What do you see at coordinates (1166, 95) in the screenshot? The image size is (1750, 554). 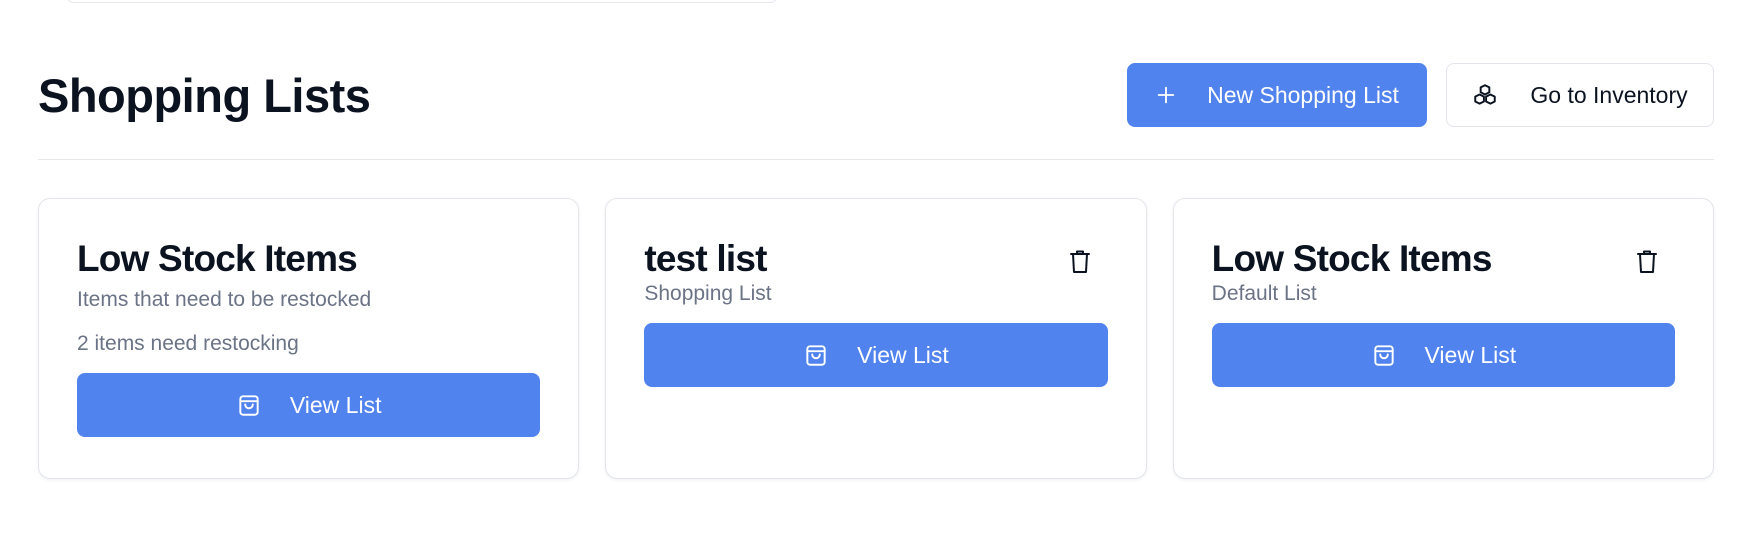 I see `plus-icon` at bounding box center [1166, 95].